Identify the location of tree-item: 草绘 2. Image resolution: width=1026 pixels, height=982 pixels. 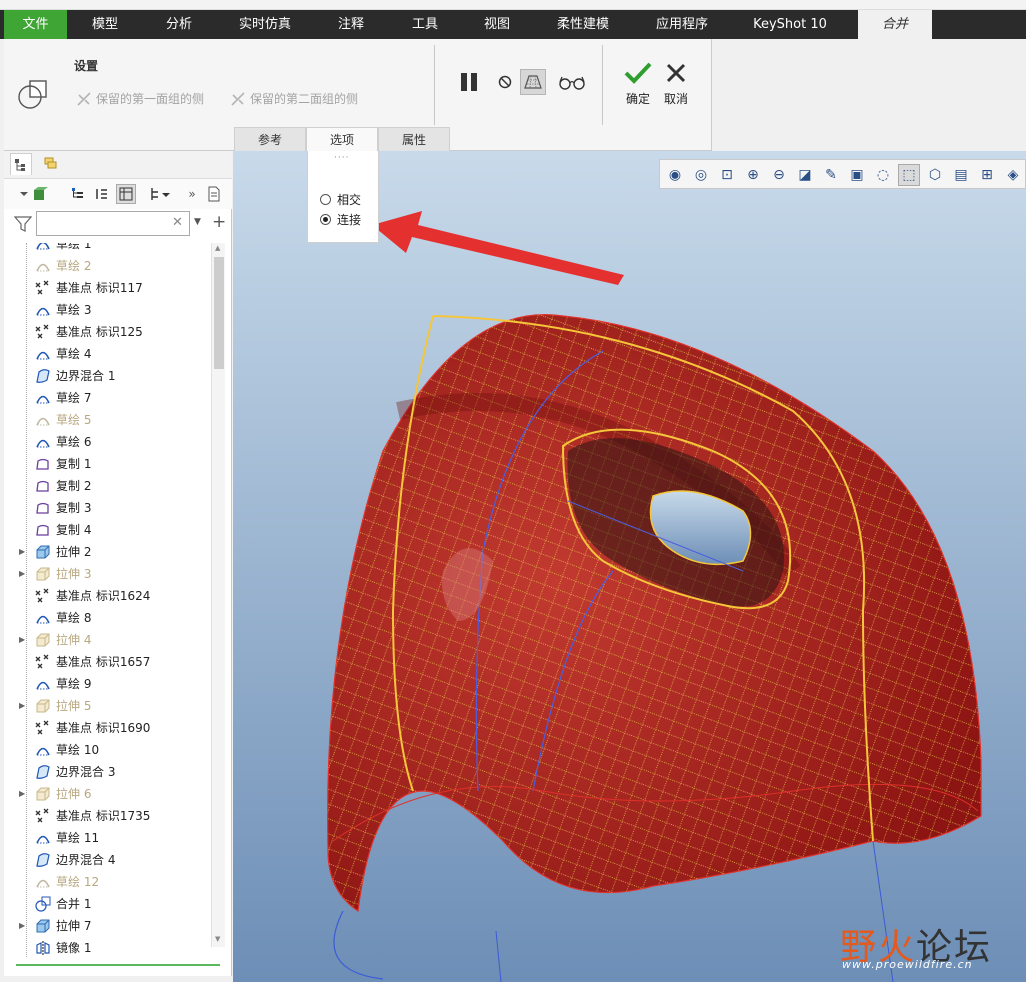
(108, 266).